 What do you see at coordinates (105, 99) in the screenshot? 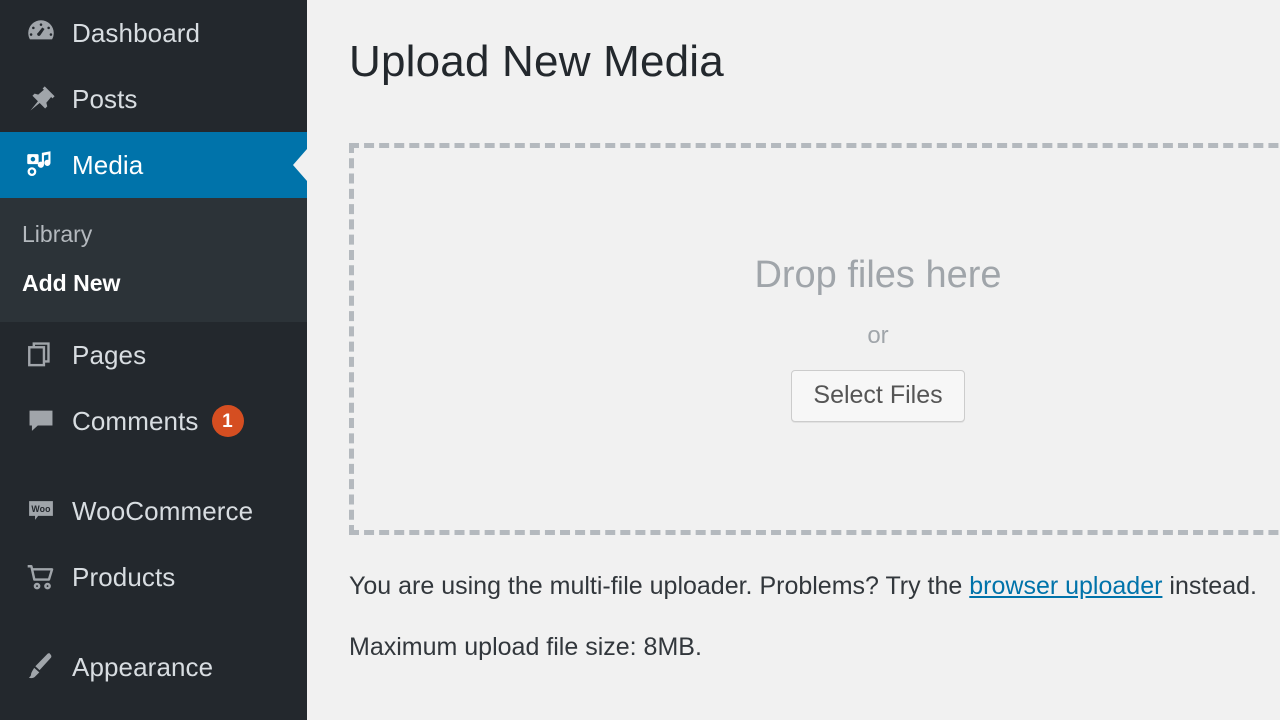
I see `sidebar-item-label: Posts` at bounding box center [105, 99].